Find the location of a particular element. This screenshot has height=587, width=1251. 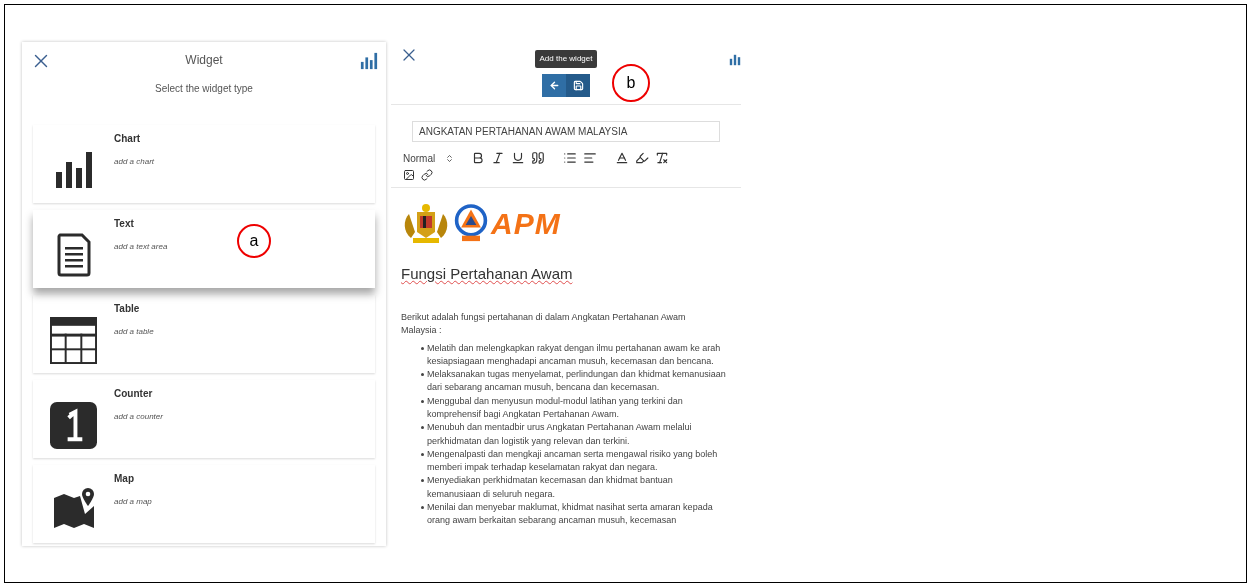

widget-type-description: add a text area is located at coordinates (141, 247).